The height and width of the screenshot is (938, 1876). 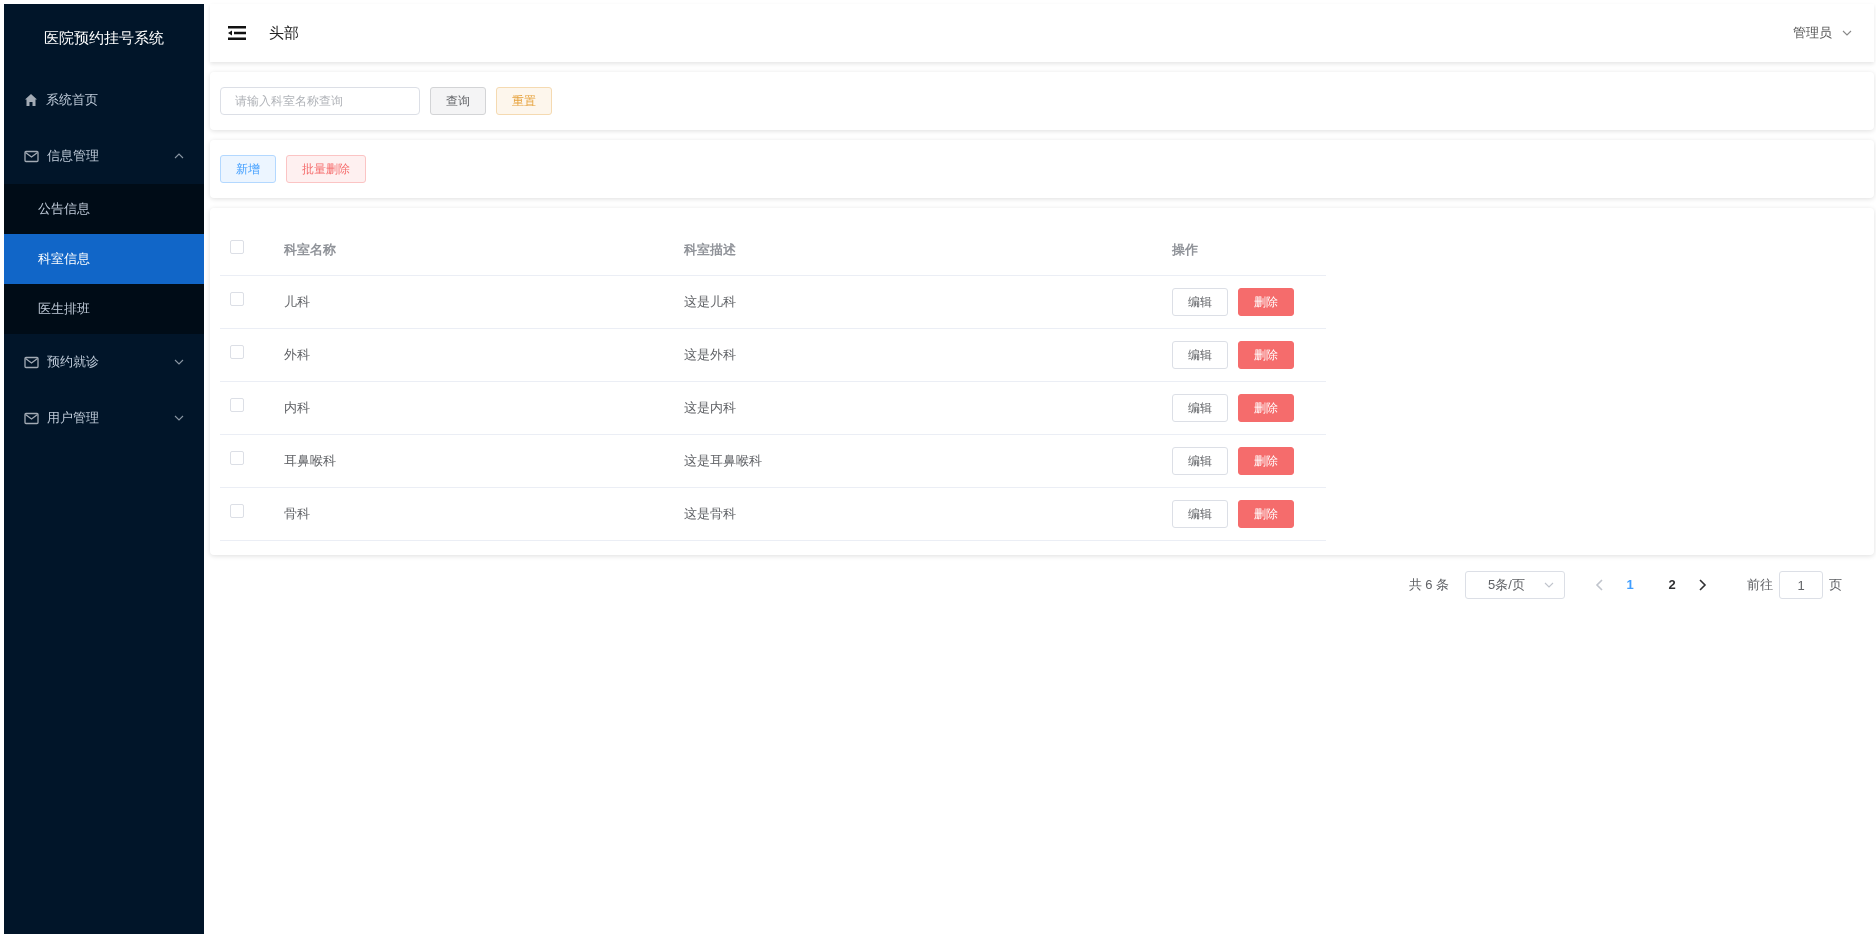 What do you see at coordinates (710, 249) in the screenshot?
I see `column-header: 科室描述` at bounding box center [710, 249].